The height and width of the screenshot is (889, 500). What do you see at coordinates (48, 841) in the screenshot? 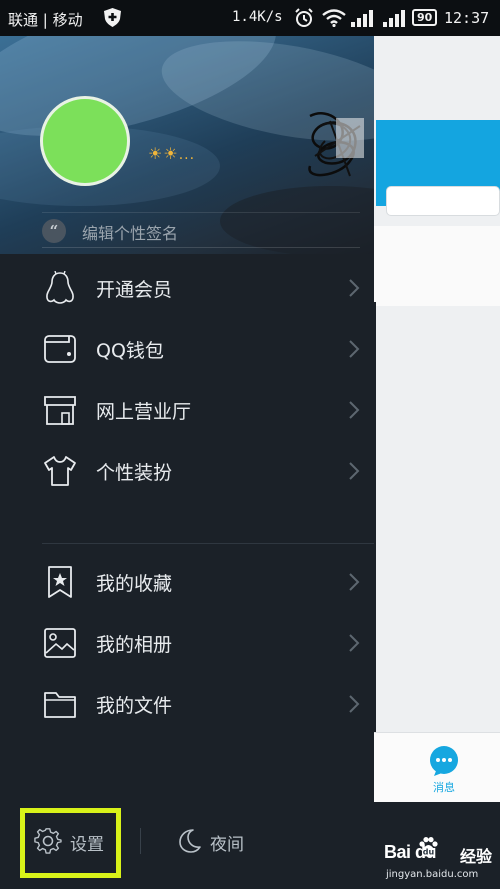
I see `gear-icon` at bounding box center [48, 841].